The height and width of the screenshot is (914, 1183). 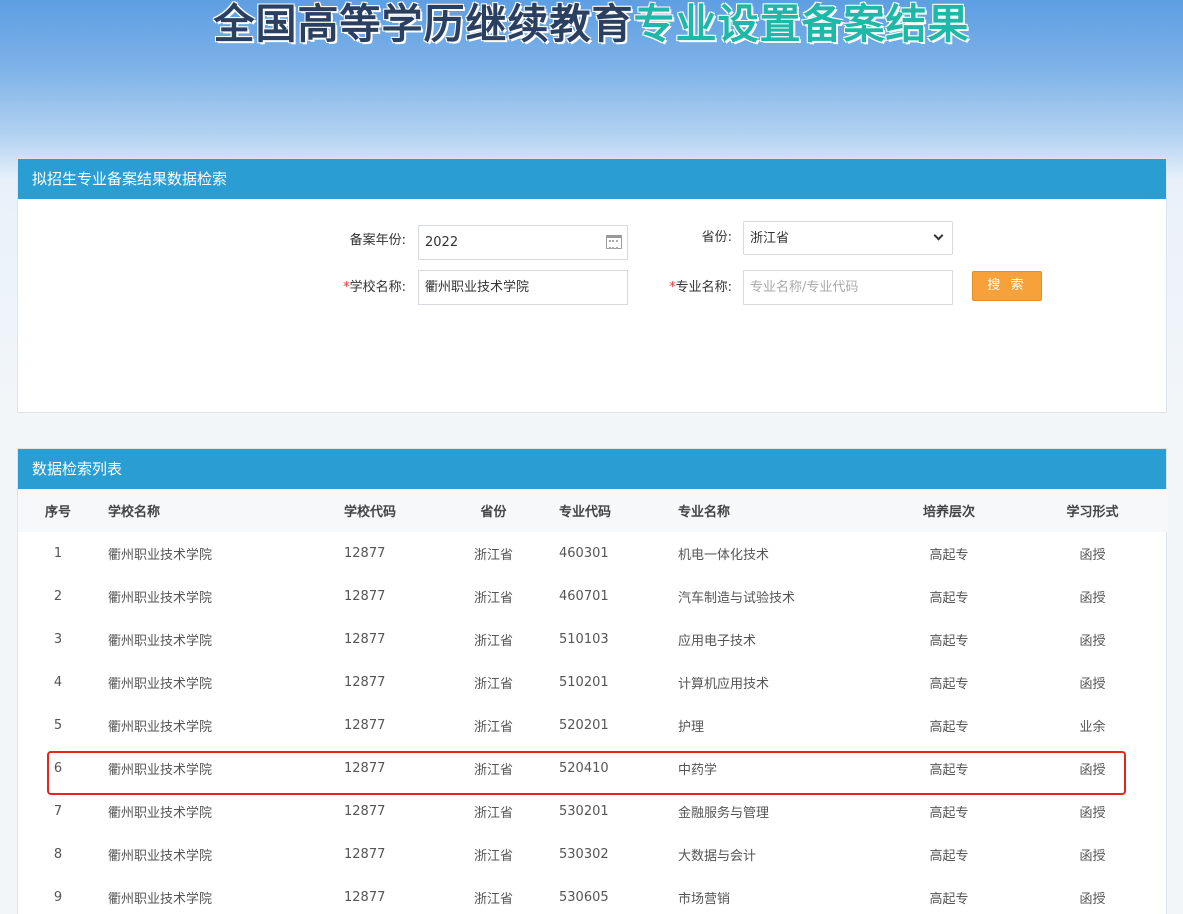 I want to click on table-row: 4 衢州职业技术学院 12877 浙江省 510201 计算机应用技术 高起专 函授, so click(x=593, y=682).